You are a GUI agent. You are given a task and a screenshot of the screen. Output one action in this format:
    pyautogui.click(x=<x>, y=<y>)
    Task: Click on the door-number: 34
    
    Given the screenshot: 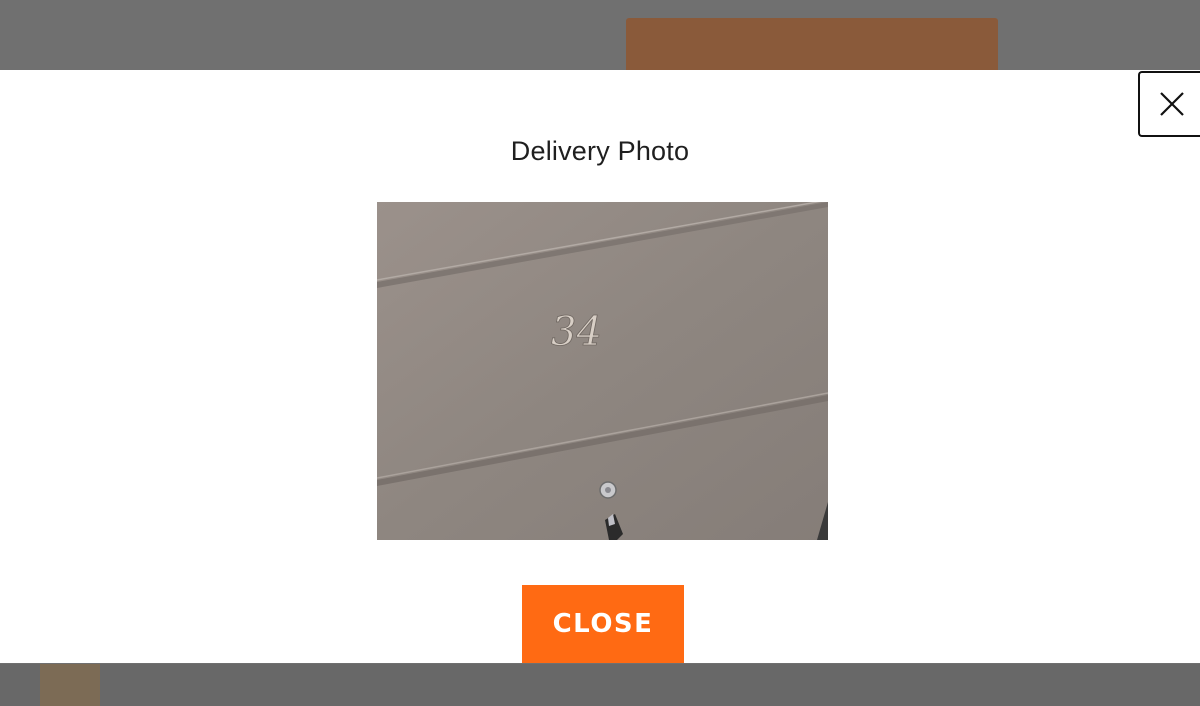 What is the action you would take?
    pyautogui.click(x=576, y=332)
    